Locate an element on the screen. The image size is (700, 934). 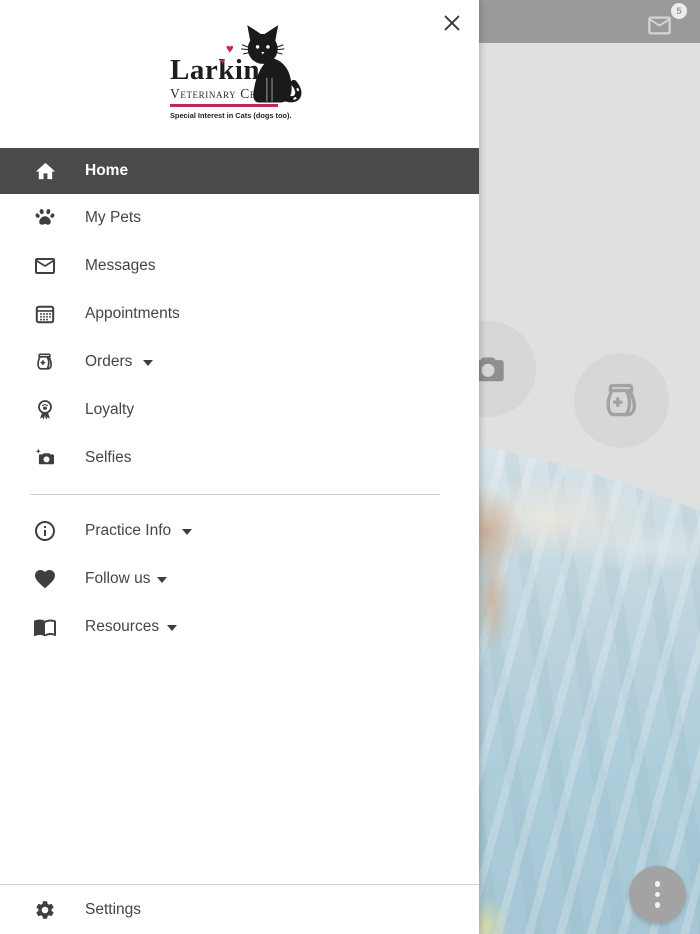
nav-item-follow-us: Follow us is located at coordinates (239, 579).